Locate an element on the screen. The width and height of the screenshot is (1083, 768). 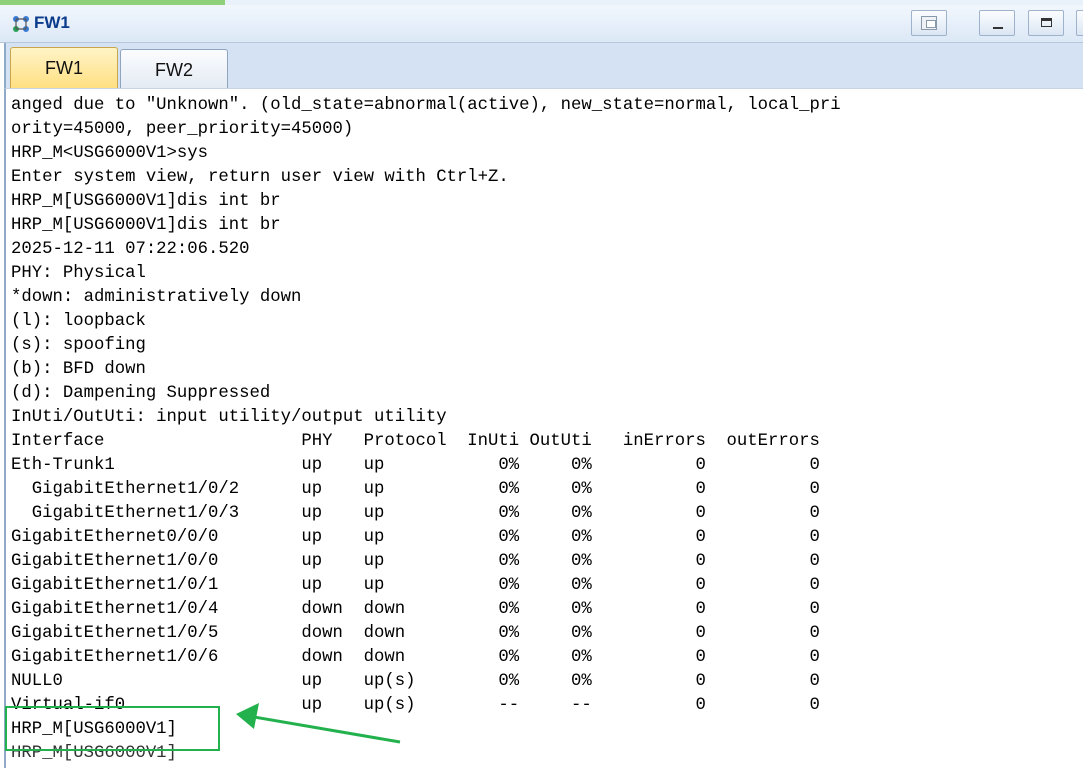
terminal-line: 2025-12-11 07:22:06.520 is located at coordinates (130, 249).